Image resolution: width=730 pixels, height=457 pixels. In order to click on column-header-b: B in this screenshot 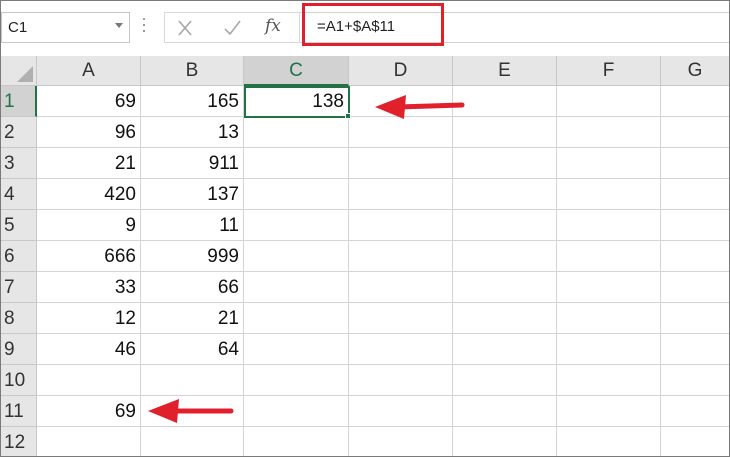, I will do `click(192, 71)`.